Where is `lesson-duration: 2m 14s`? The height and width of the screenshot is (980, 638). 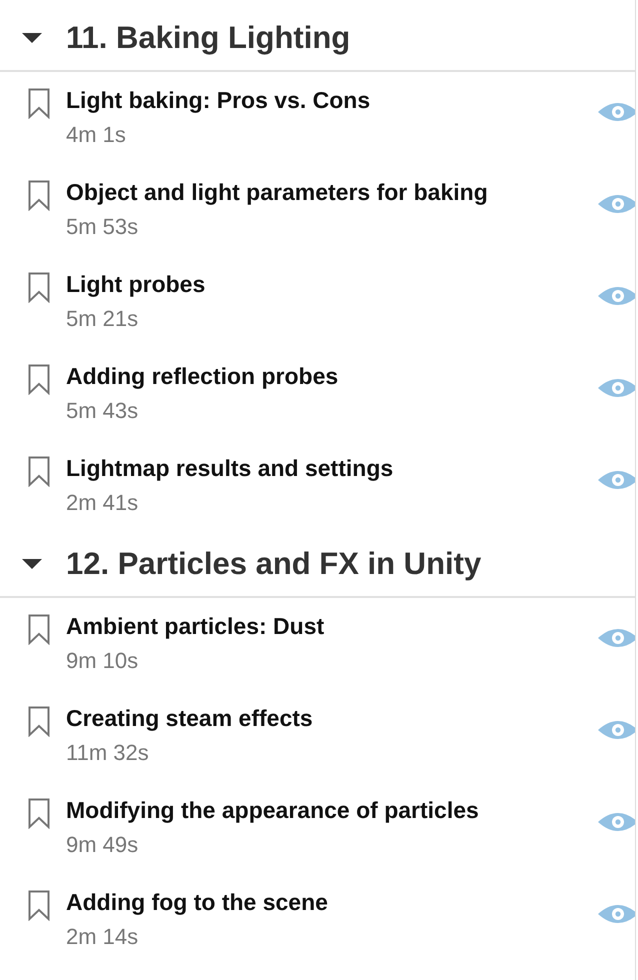
lesson-duration: 2m 14s is located at coordinates (102, 937).